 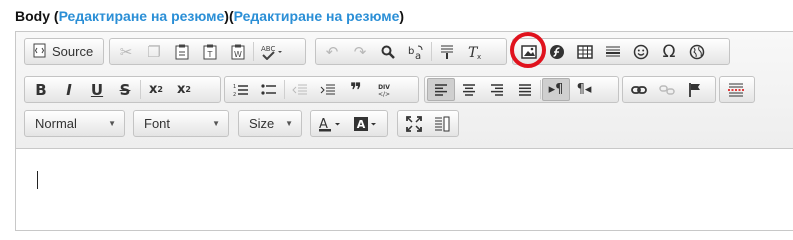 I want to click on alignment-group: ▸¶ ¶◂, so click(x=521, y=89).